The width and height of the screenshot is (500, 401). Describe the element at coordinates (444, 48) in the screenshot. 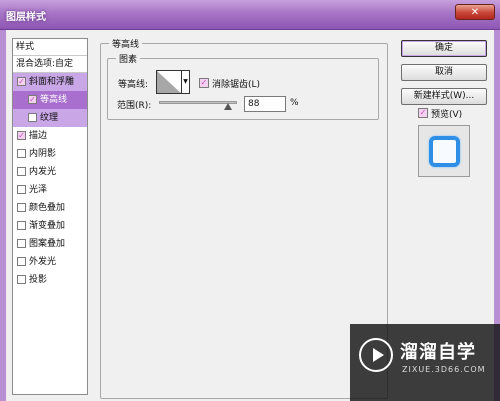

I see `ok-button: 确定` at that location.